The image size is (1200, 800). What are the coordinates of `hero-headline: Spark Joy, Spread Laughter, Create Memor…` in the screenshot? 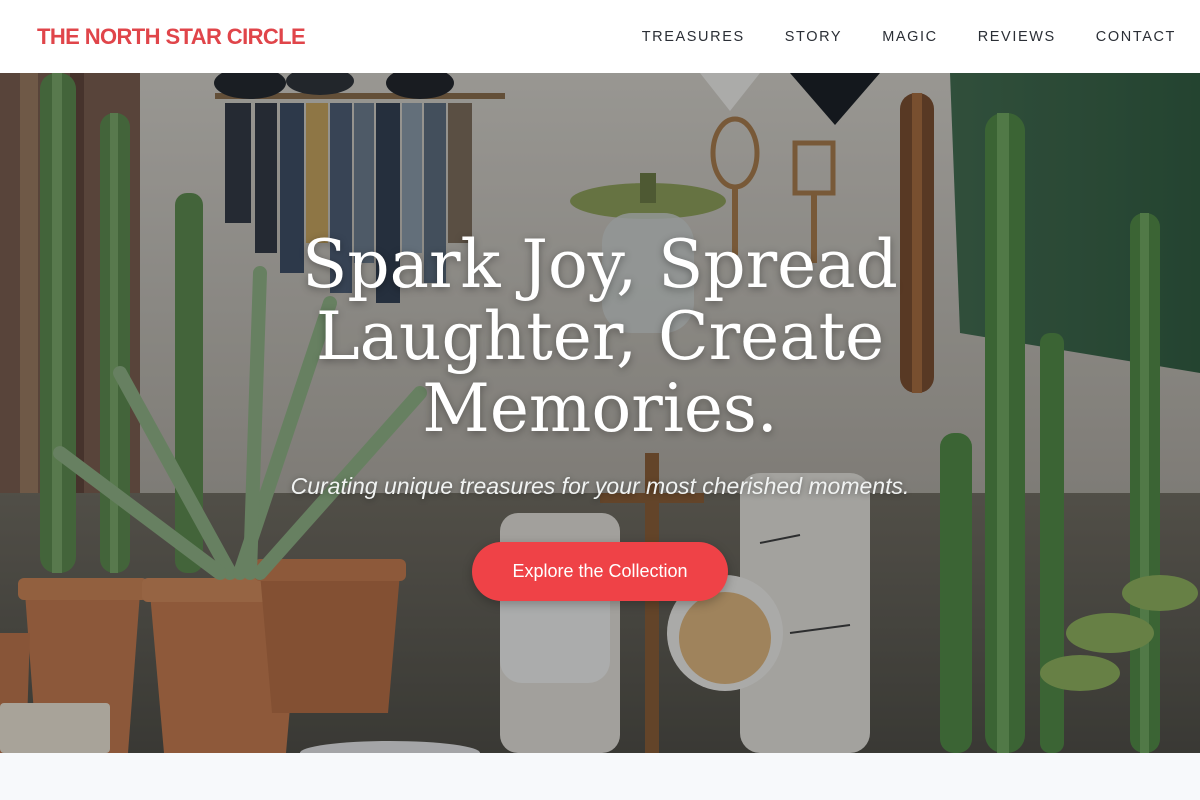 It's located at (600, 336).